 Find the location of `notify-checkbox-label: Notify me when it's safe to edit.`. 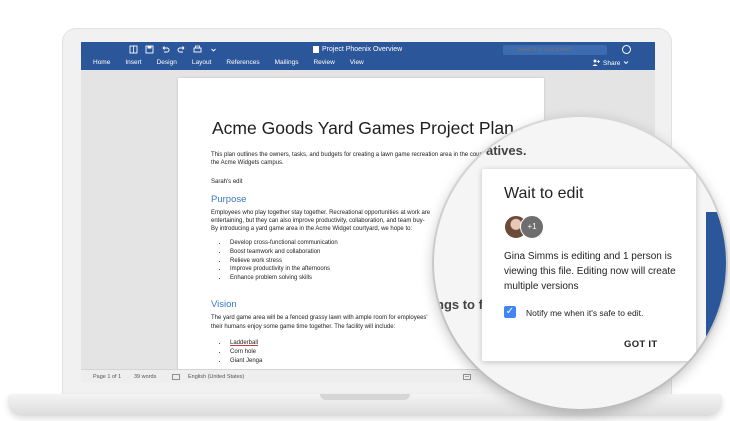

notify-checkbox-label: Notify me when it's safe to edit. is located at coordinates (584, 313).